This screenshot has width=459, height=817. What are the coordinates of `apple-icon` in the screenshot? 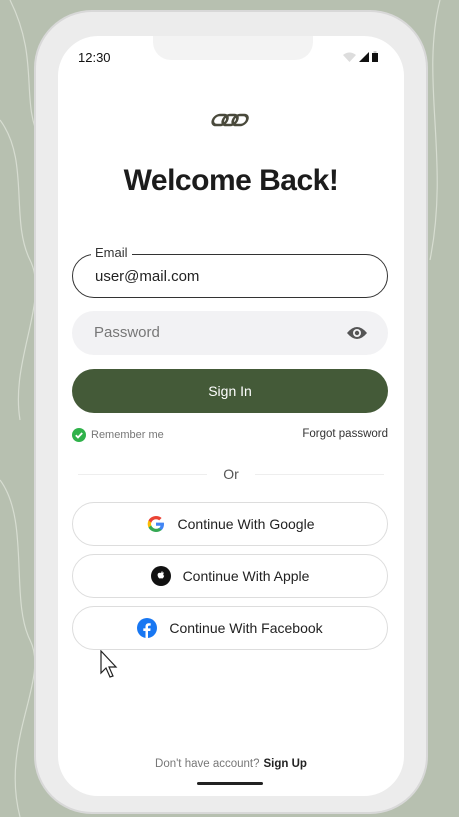 It's located at (160, 576).